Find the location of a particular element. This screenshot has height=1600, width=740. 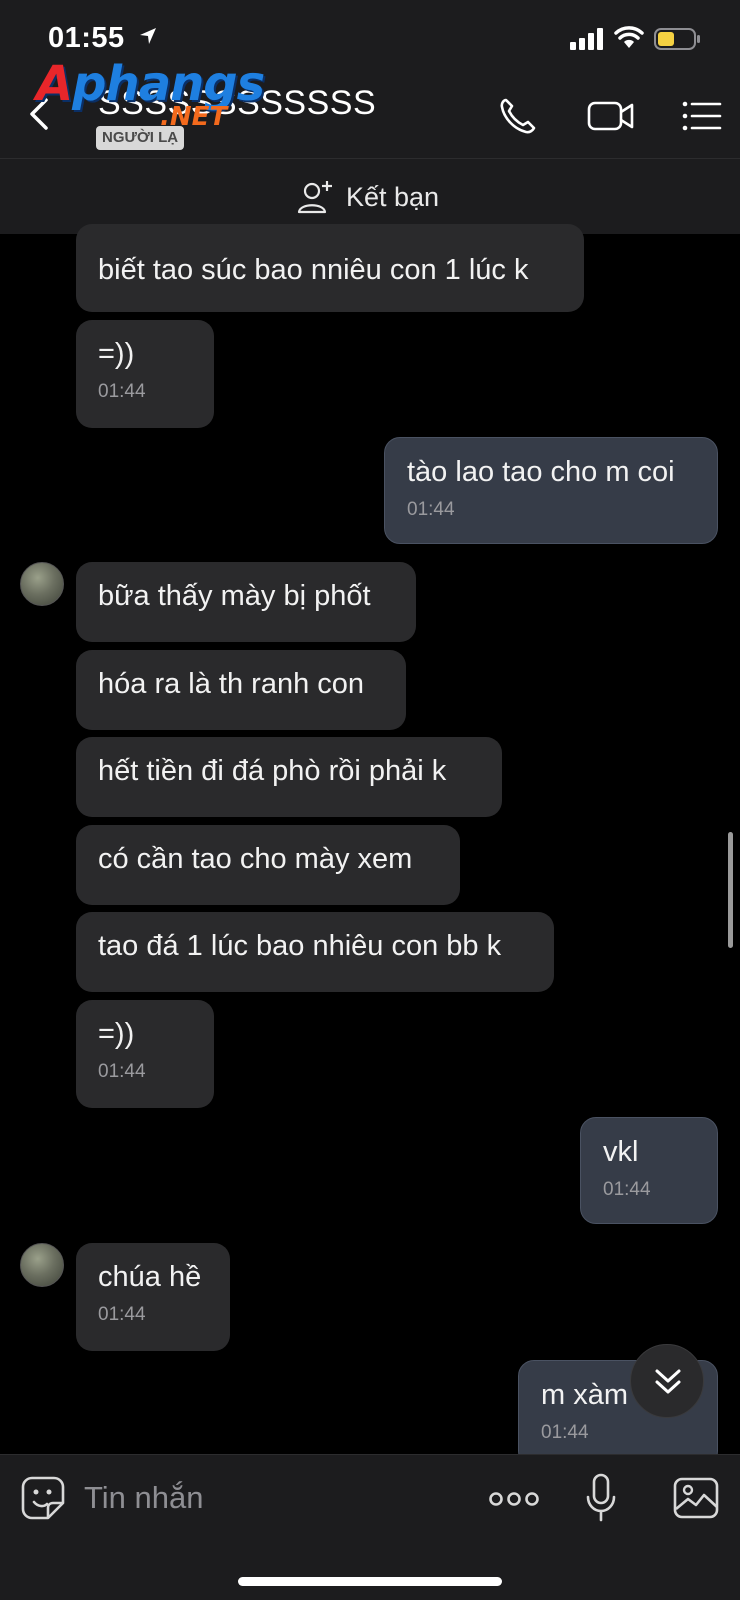

watermark-suffix: .NET is located at coordinates (194, 117).